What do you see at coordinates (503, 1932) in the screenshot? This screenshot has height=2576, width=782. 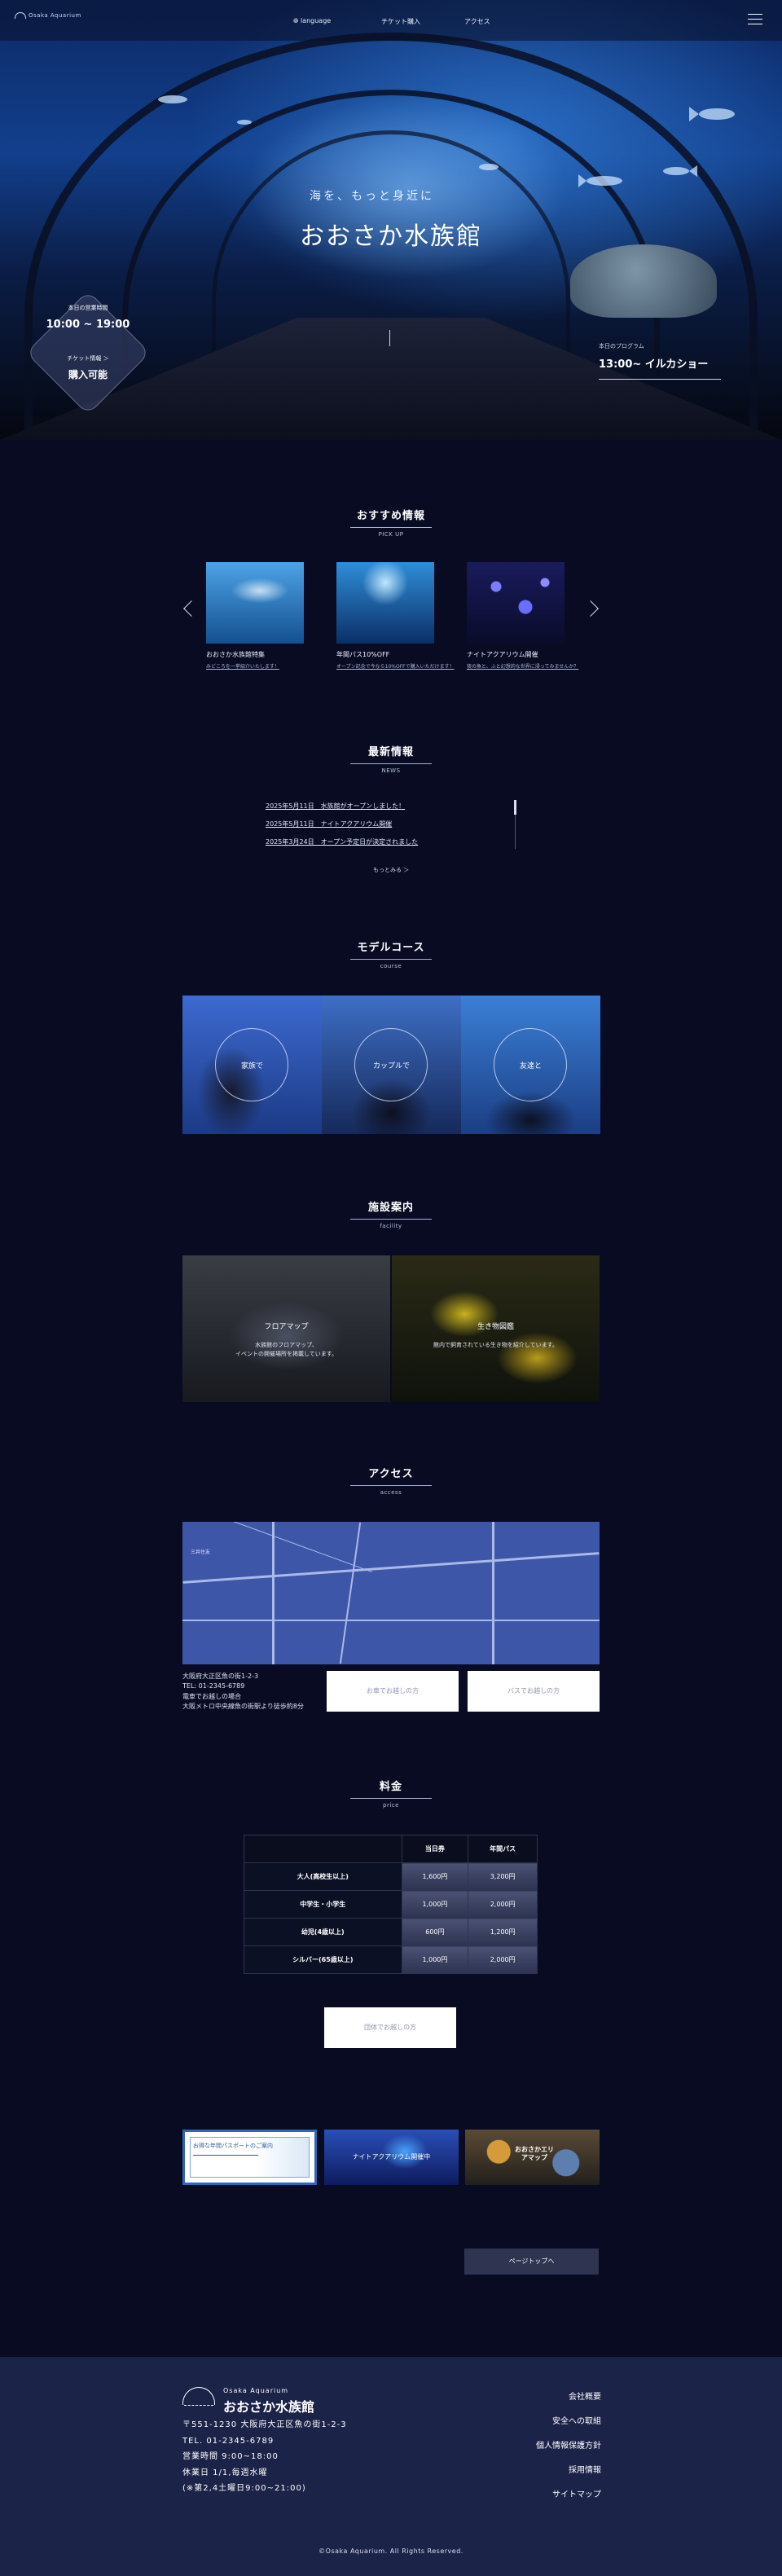 I see `price-cell: 1,200円` at bounding box center [503, 1932].